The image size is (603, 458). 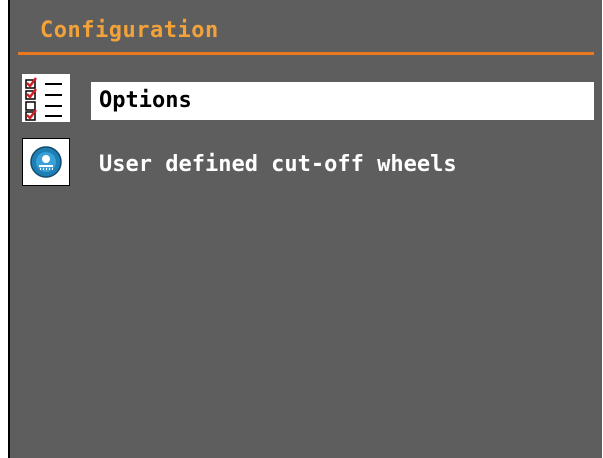 I want to click on header: Configuration, so click(x=306, y=27).